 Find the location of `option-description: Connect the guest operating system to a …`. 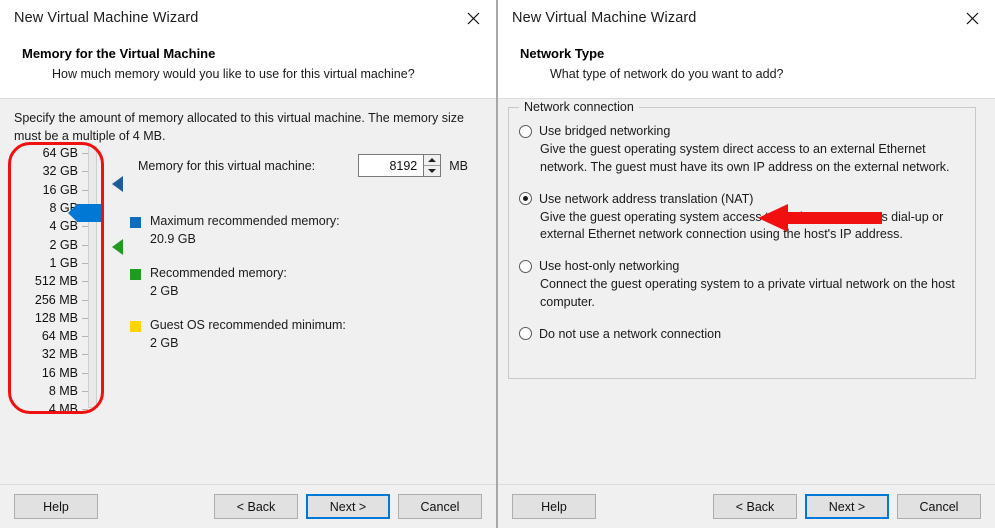

option-description: Connect the guest operating system to a … is located at coordinates (747, 293).